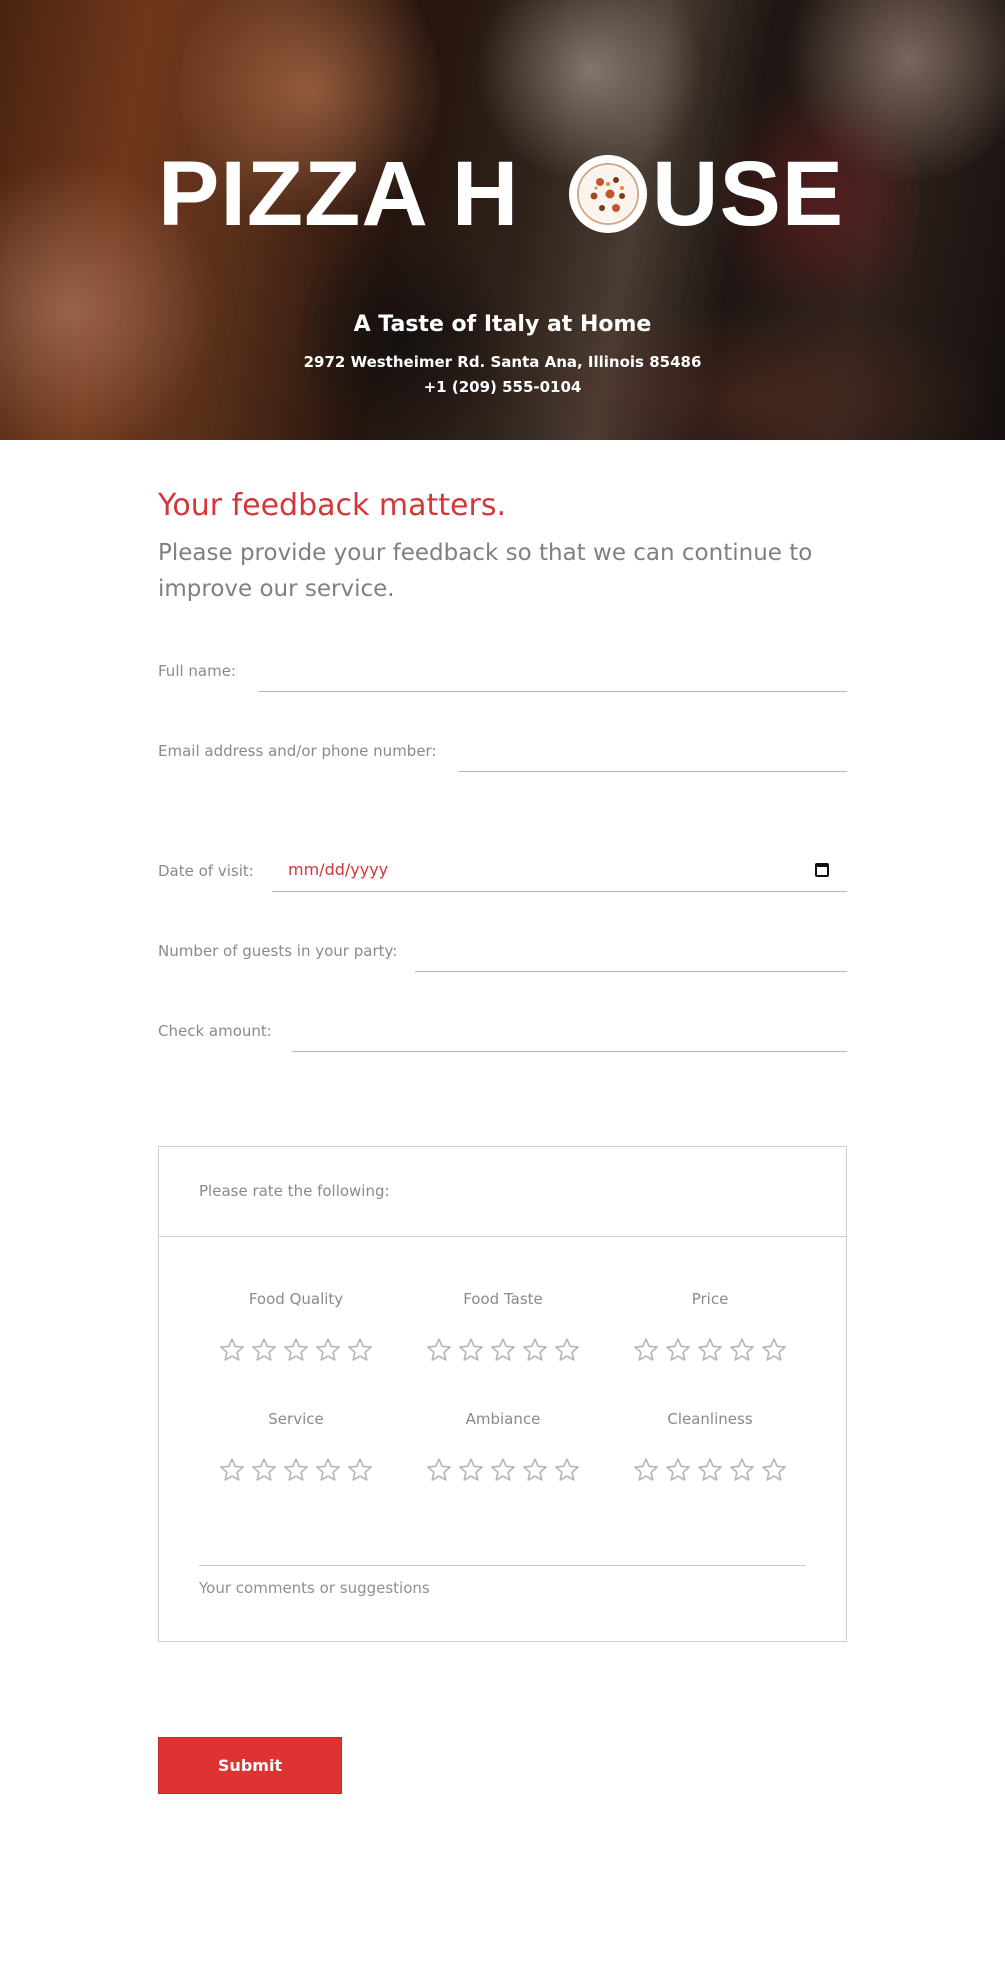  What do you see at coordinates (631, 950) in the screenshot?
I see `guests-input` at bounding box center [631, 950].